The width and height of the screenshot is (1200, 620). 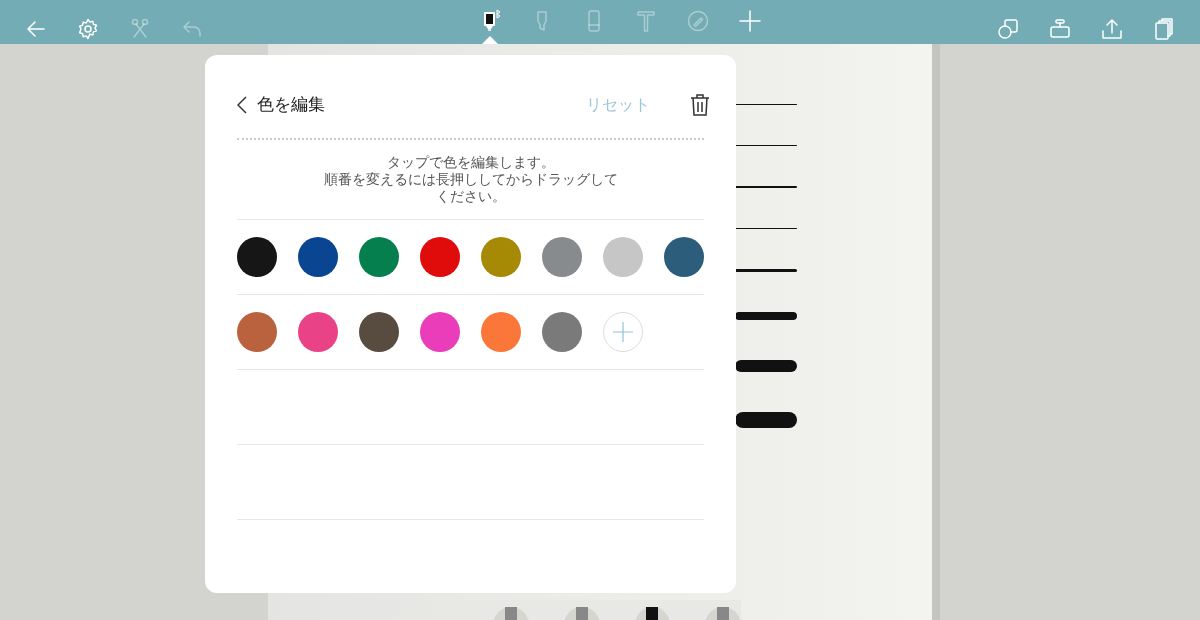 I want to click on plus-icon, so click(x=623, y=332).